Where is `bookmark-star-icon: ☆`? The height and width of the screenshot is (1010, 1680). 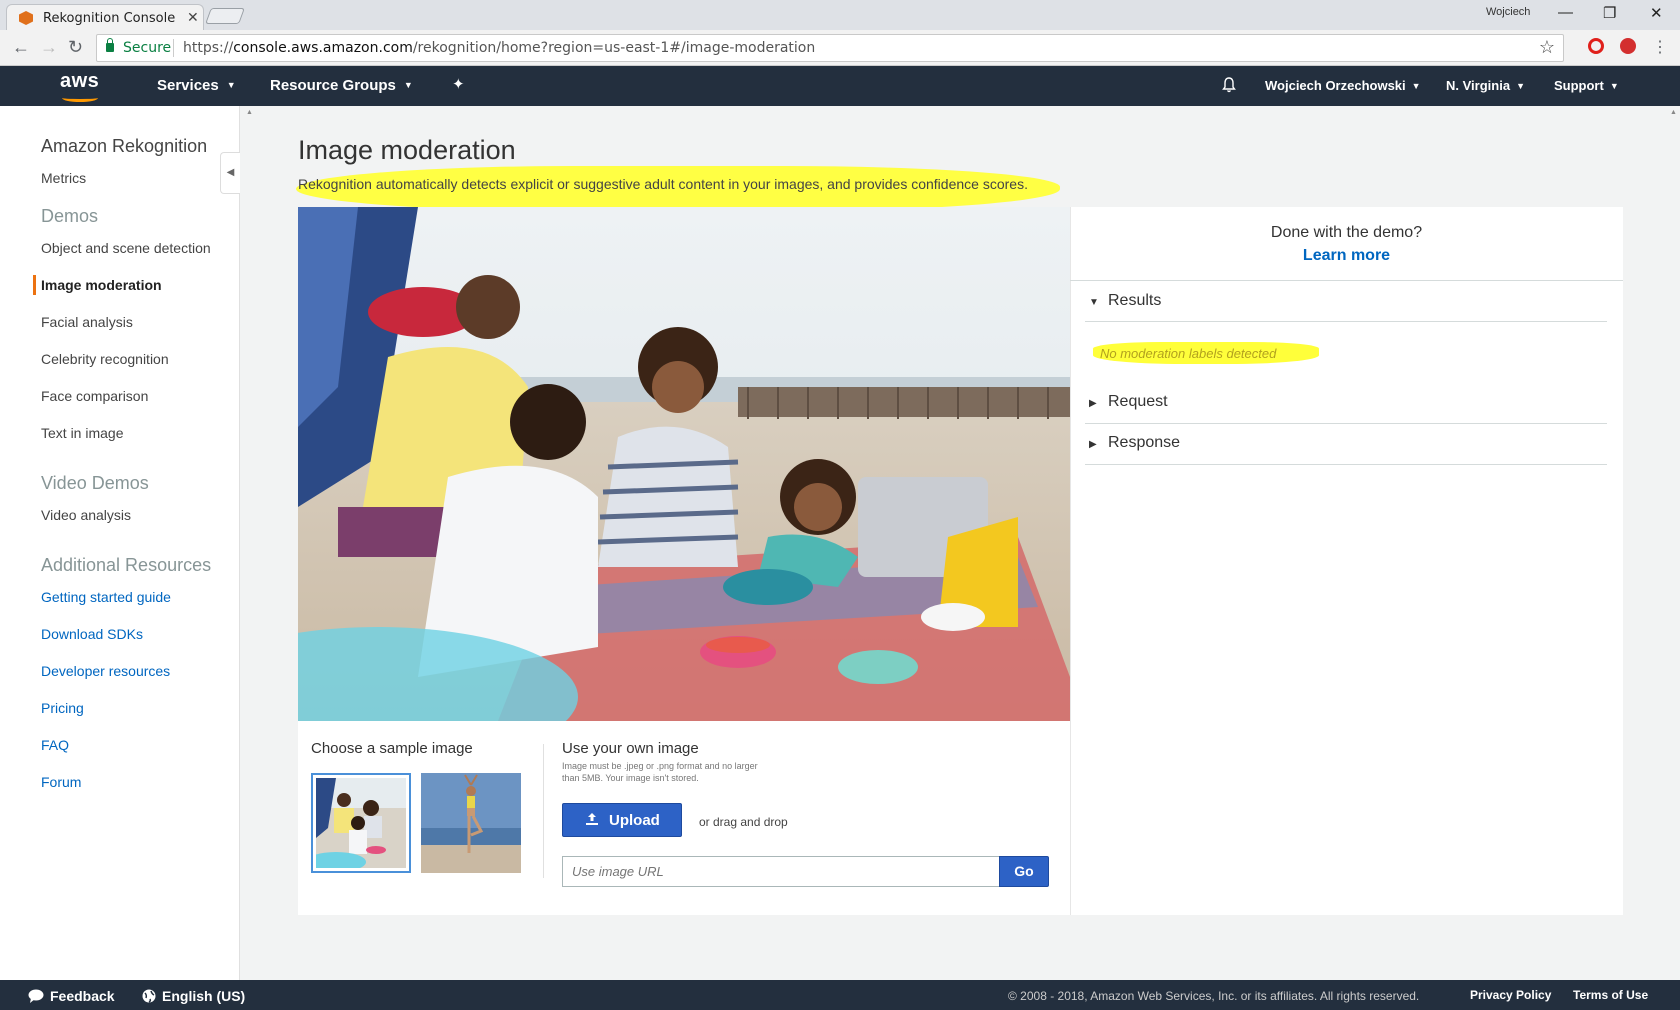 bookmark-star-icon: ☆ is located at coordinates (1547, 47).